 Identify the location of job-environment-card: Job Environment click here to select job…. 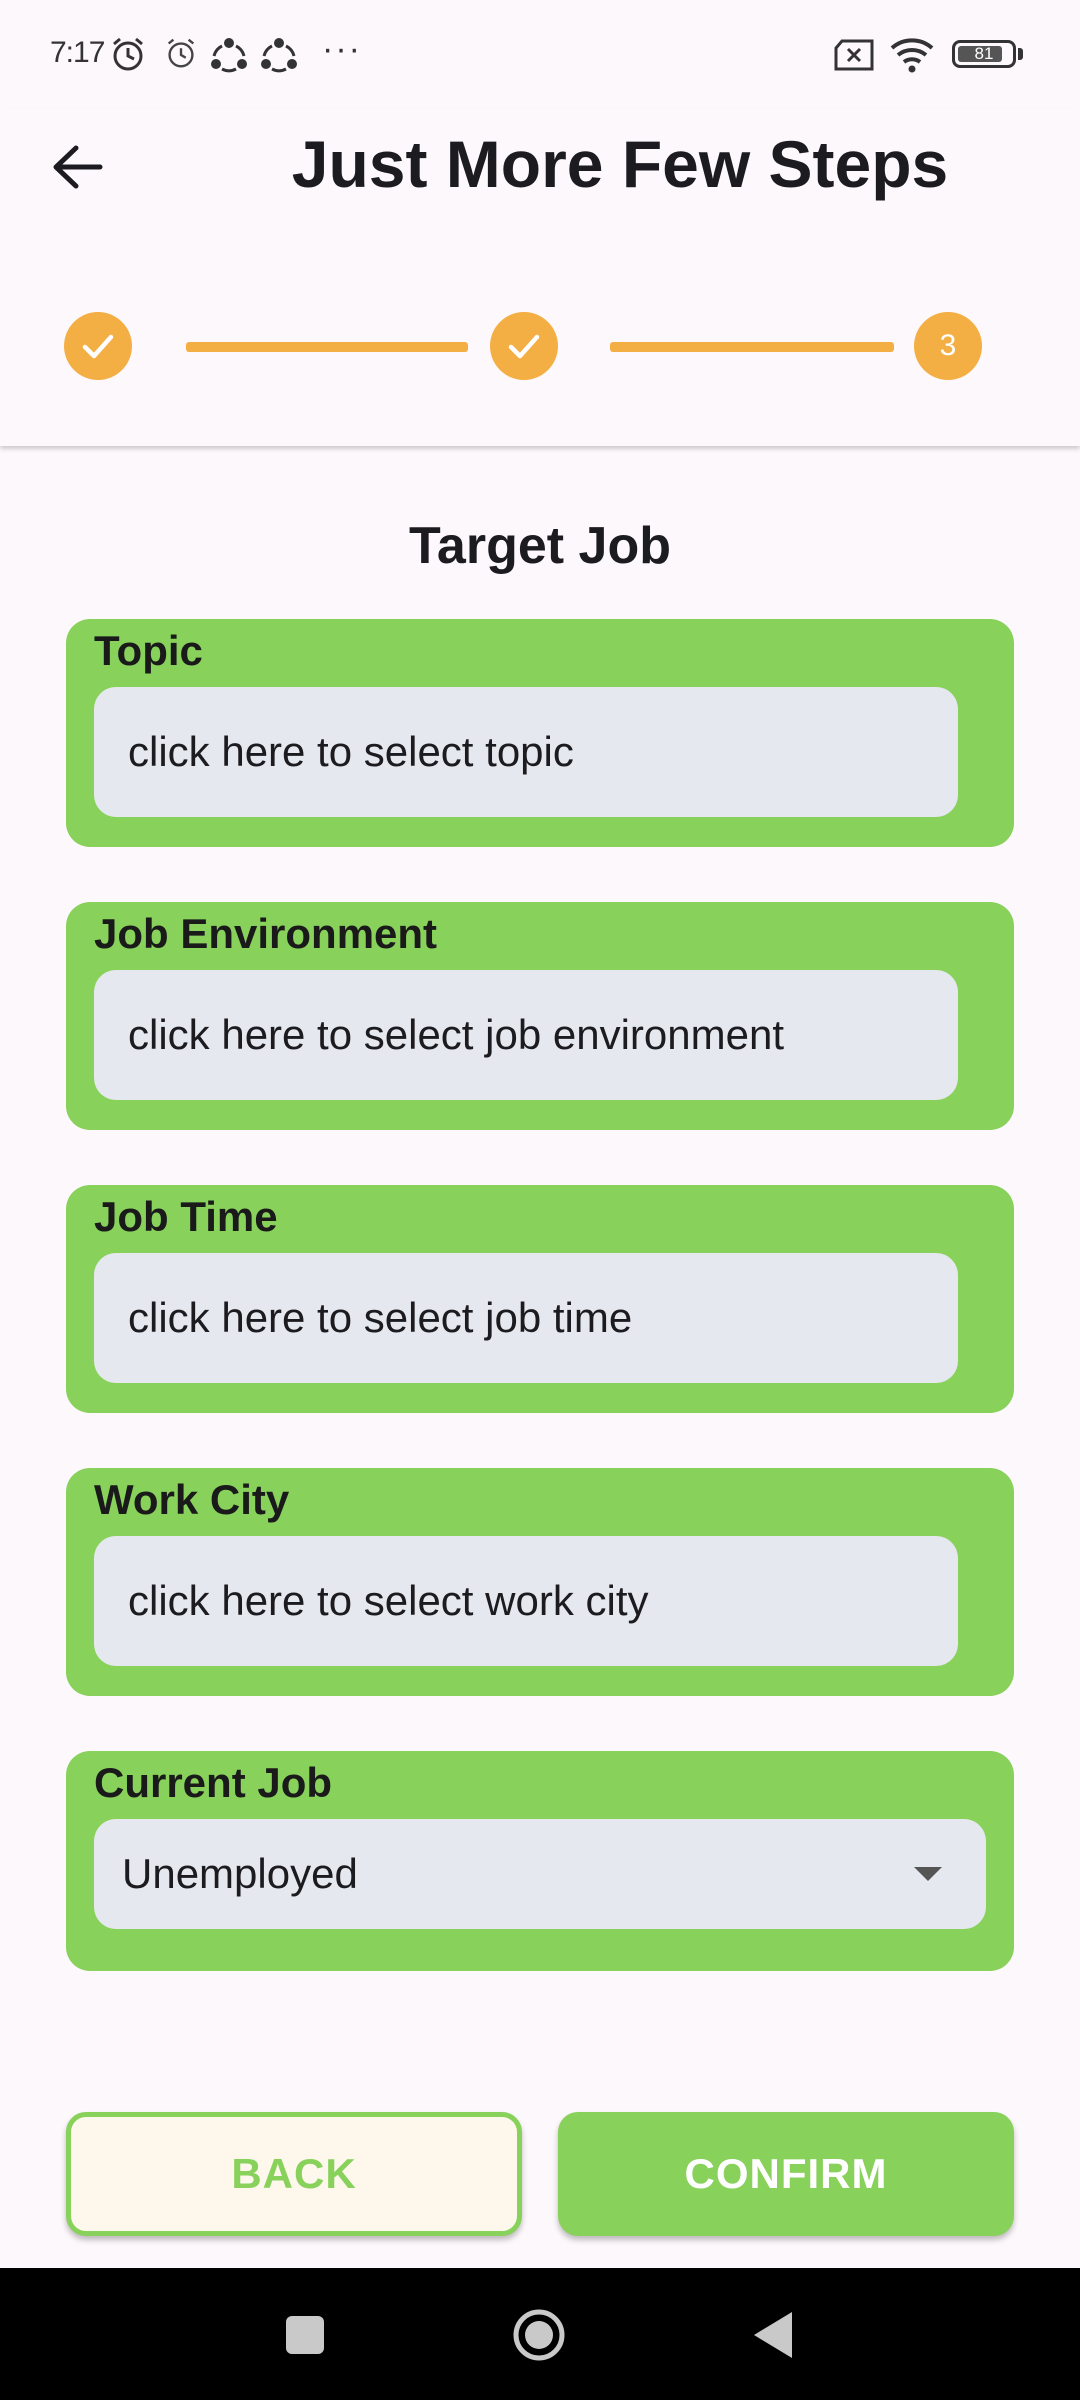
(540, 1016).